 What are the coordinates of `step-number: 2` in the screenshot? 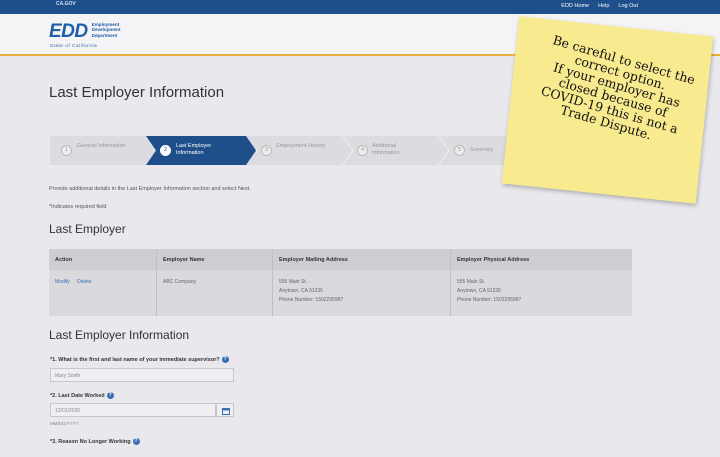 It's located at (165, 150).